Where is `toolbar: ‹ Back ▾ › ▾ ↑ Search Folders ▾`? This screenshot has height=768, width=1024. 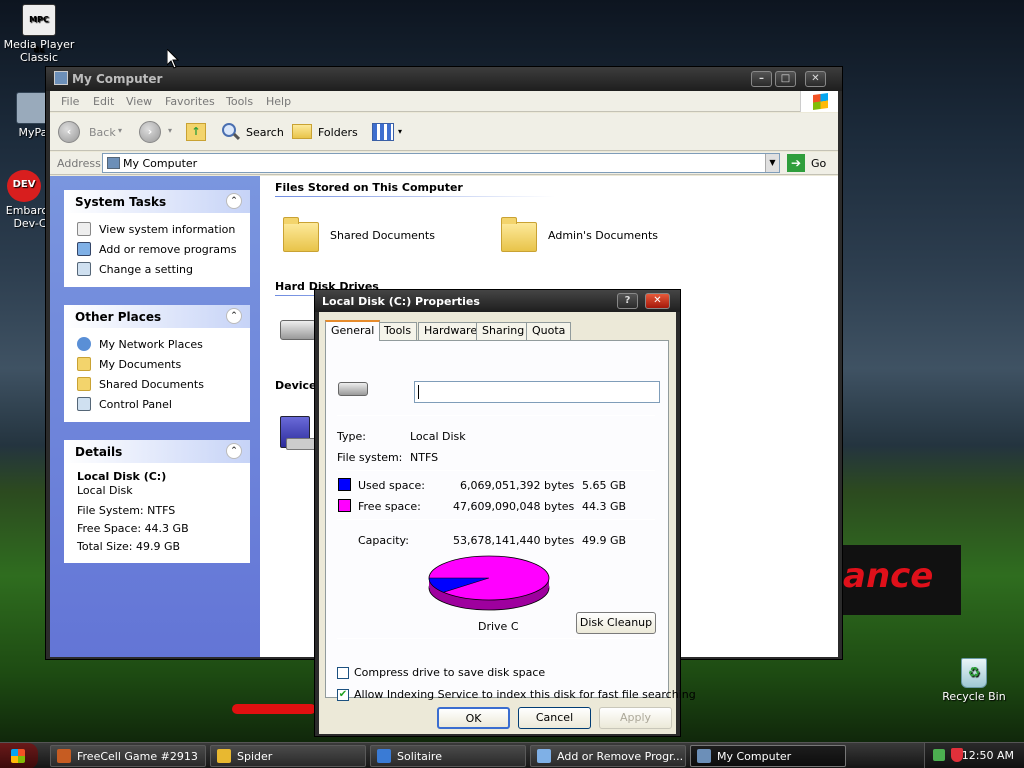
toolbar: ‹ Back ▾ › ▾ ↑ Search Folders ▾ is located at coordinates (444, 132).